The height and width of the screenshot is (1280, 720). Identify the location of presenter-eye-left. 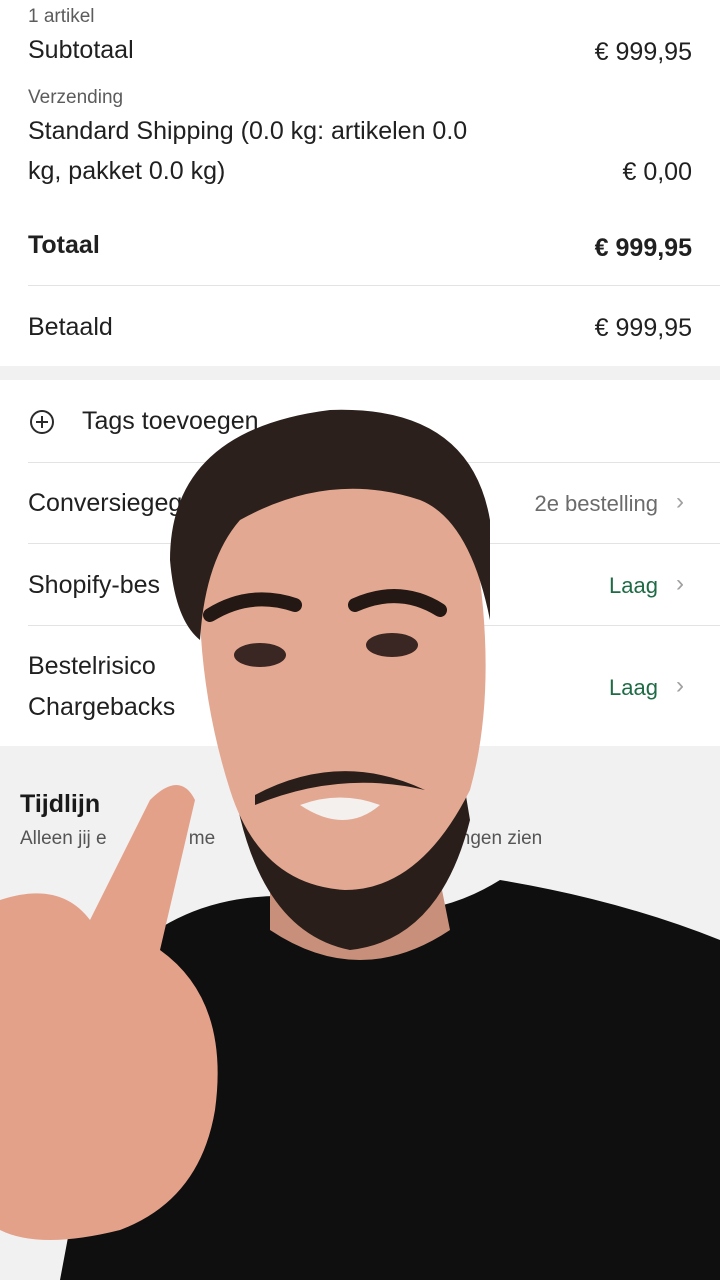
(260, 655).